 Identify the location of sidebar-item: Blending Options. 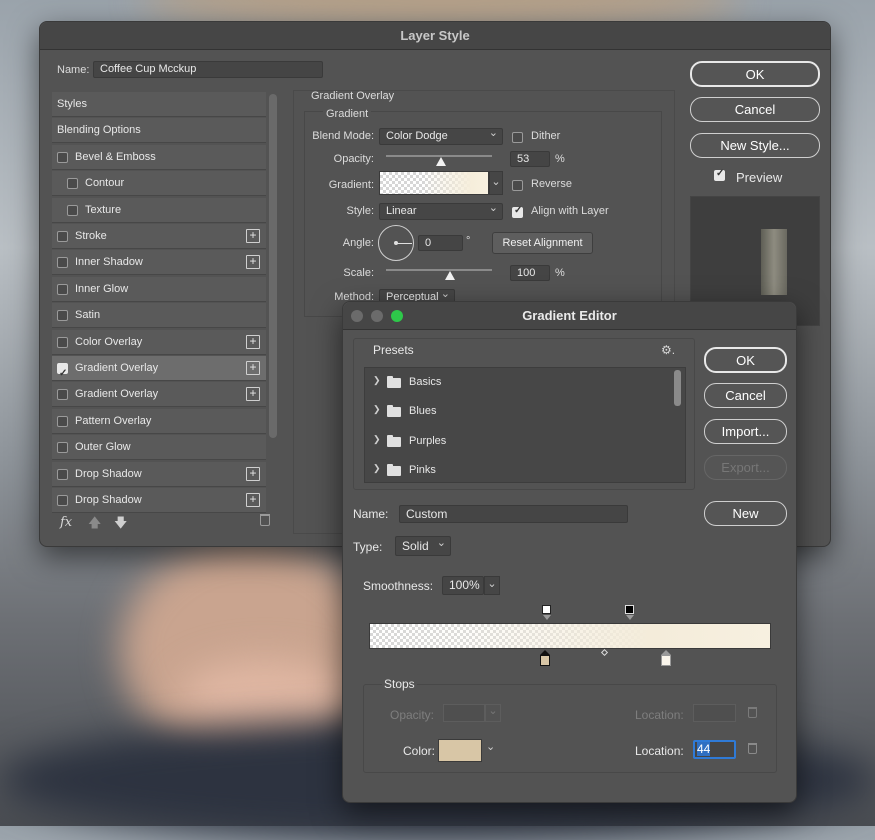
(159, 131).